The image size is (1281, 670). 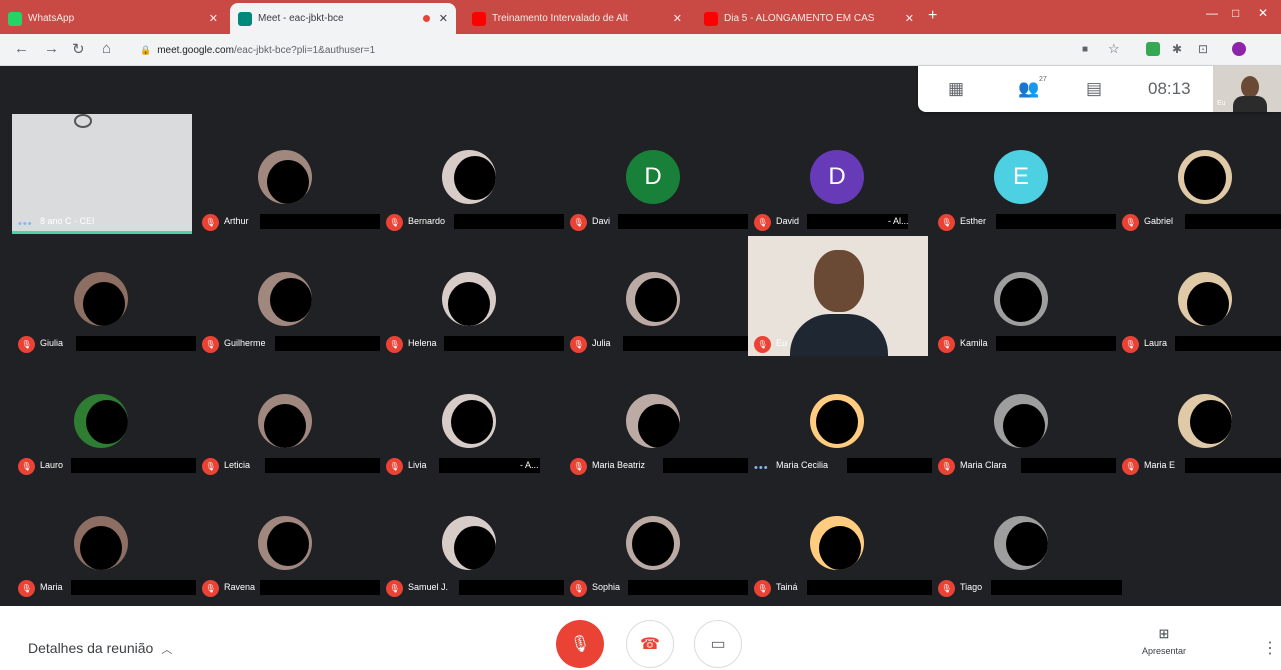 I want to click on participant-tile: 🎙 Tainá, so click(x=843, y=540).